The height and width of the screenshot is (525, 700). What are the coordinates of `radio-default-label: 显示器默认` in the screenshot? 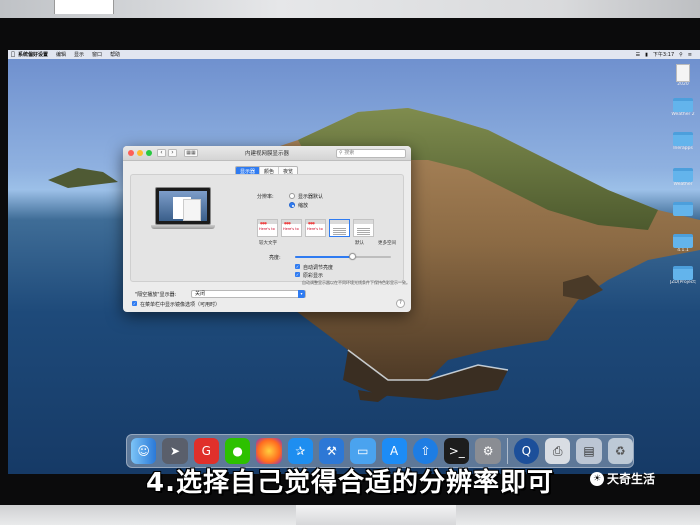 It's located at (311, 197).